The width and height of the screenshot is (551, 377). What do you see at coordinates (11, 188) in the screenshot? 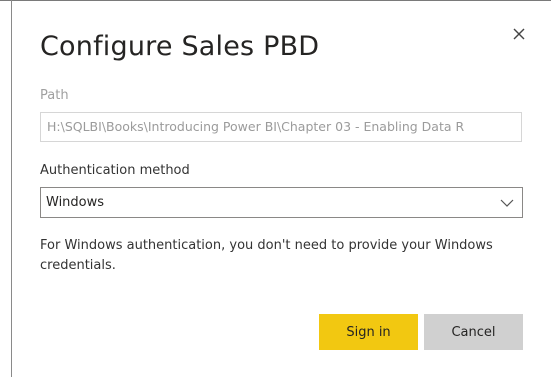
I see `dialog-left-border` at bounding box center [11, 188].